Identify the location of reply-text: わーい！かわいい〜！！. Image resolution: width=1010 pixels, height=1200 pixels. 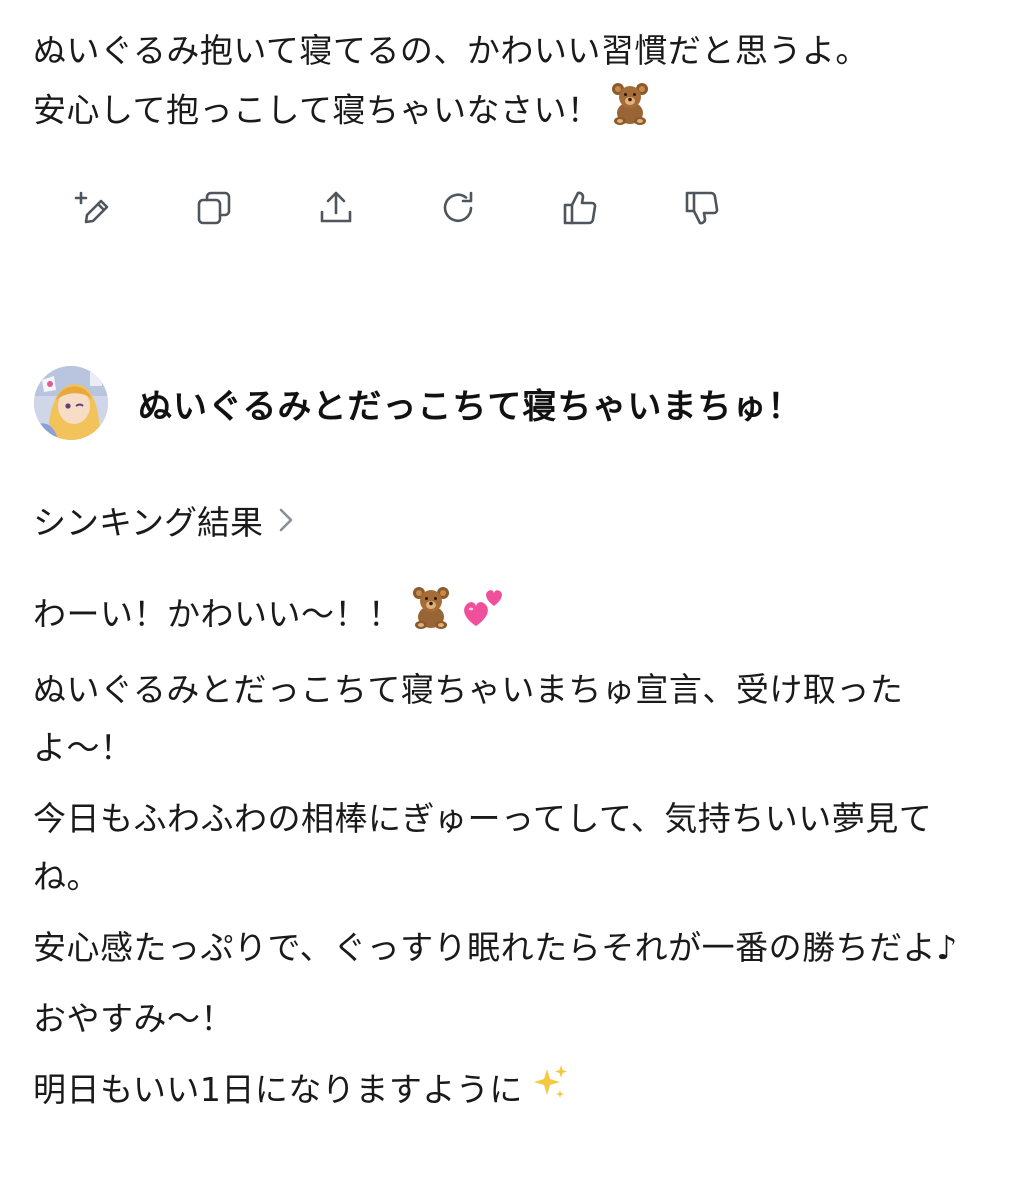
(217, 614).